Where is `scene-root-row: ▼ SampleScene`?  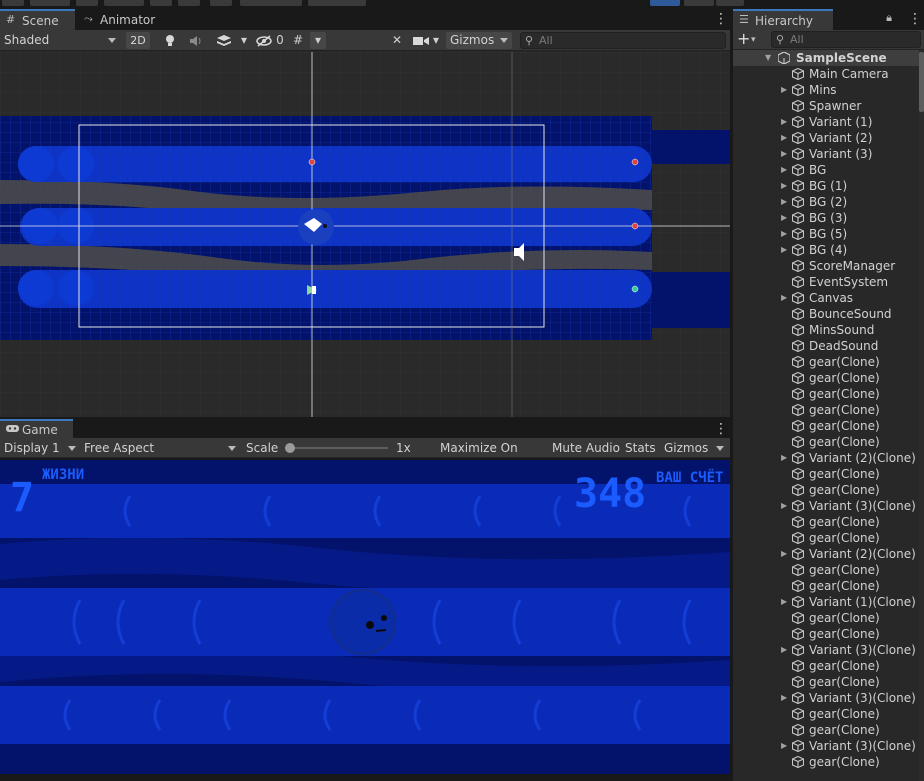
scene-root-row: ▼ SampleScene is located at coordinates (826, 58).